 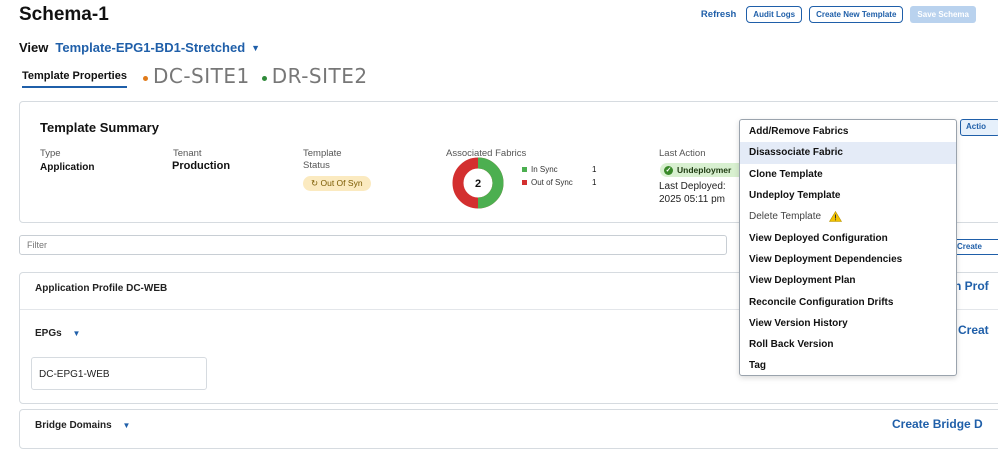 What do you see at coordinates (150, 47) in the screenshot?
I see `template-dropdown: Template-EPG1-BD1-Stretched` at bounding box center [150, 47].